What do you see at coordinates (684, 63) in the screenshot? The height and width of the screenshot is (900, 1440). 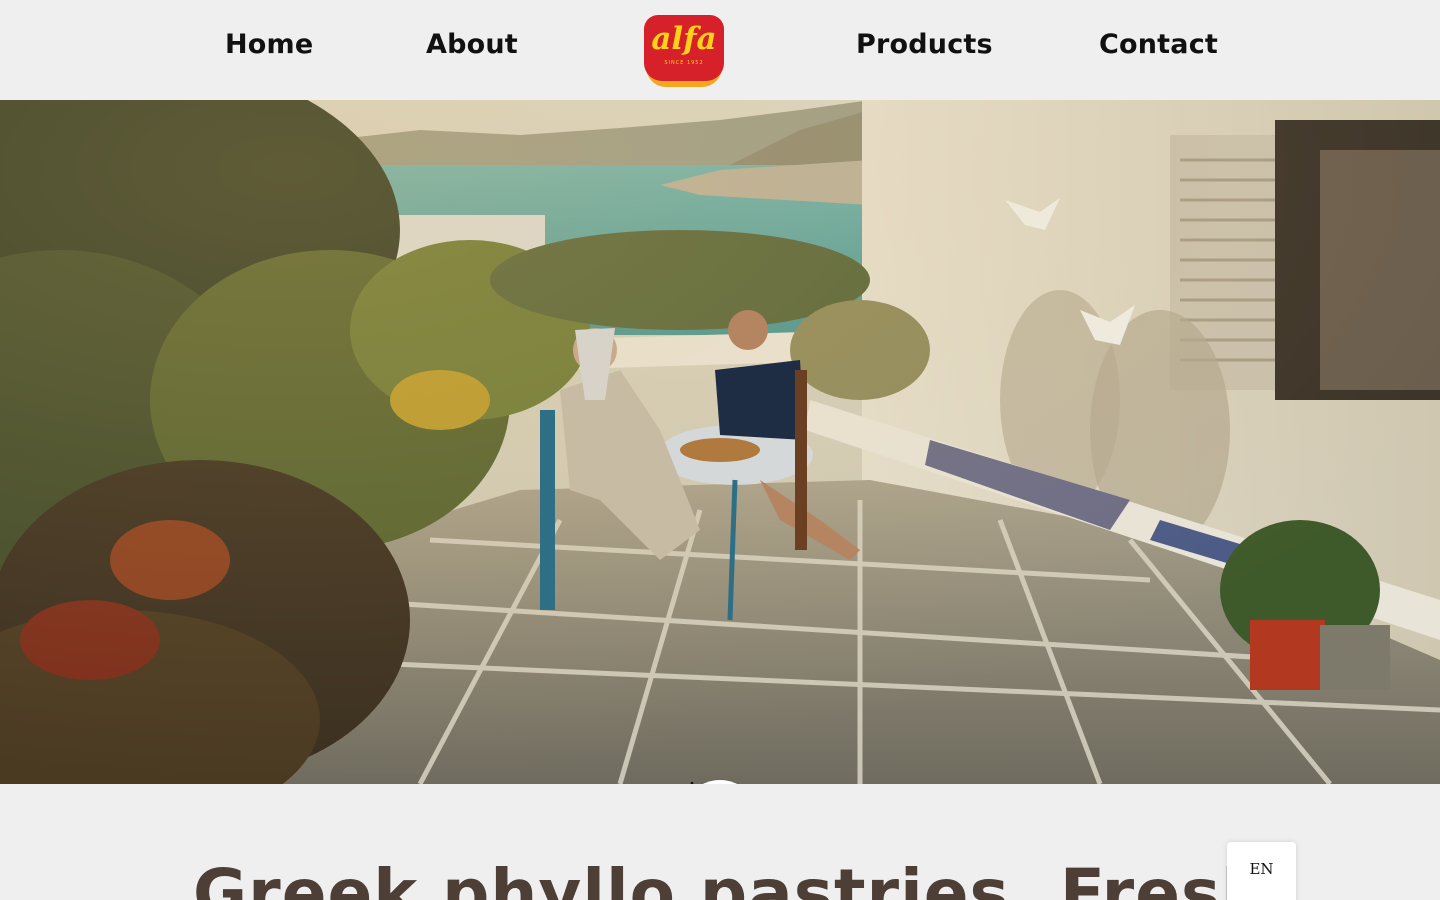 I see `logo-tagline: SINCE 1952` at bounding box center [684, 63].